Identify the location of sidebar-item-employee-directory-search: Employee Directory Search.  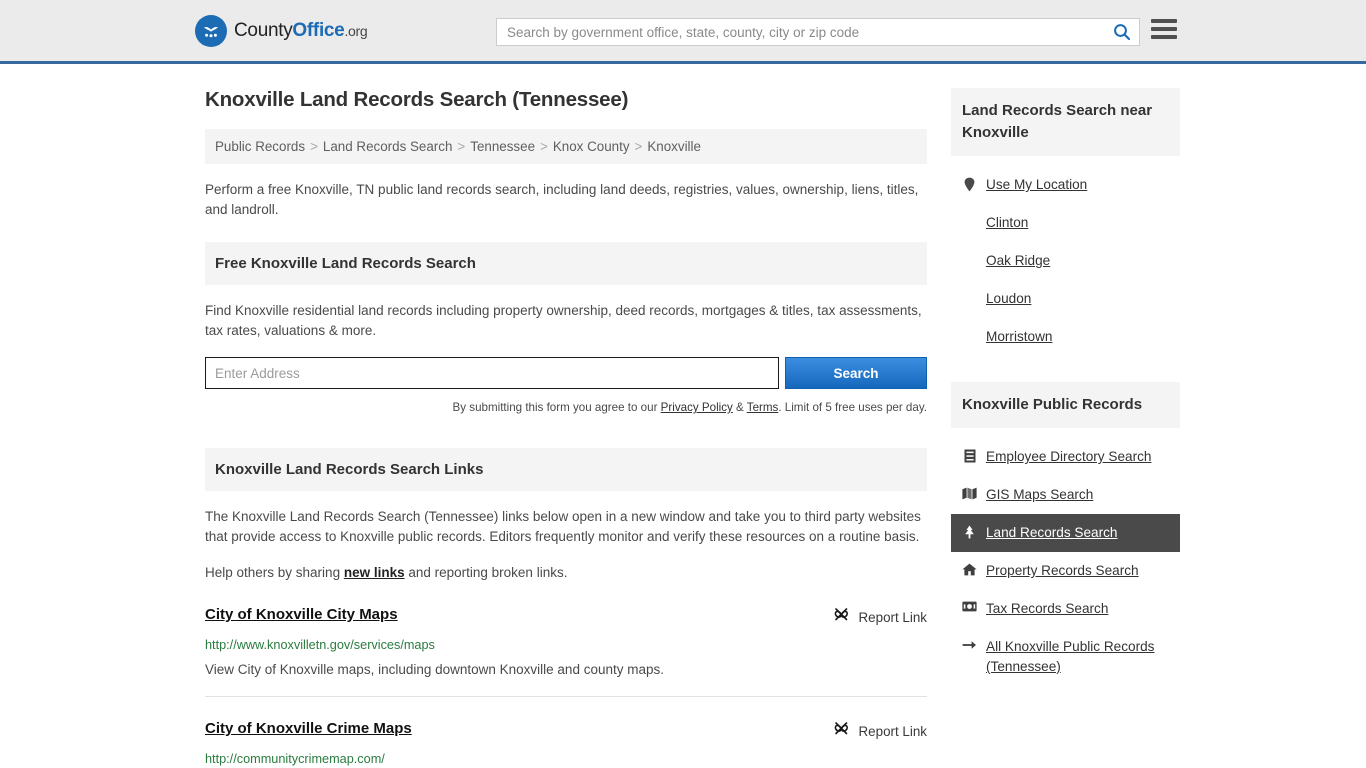
(1065, 457).